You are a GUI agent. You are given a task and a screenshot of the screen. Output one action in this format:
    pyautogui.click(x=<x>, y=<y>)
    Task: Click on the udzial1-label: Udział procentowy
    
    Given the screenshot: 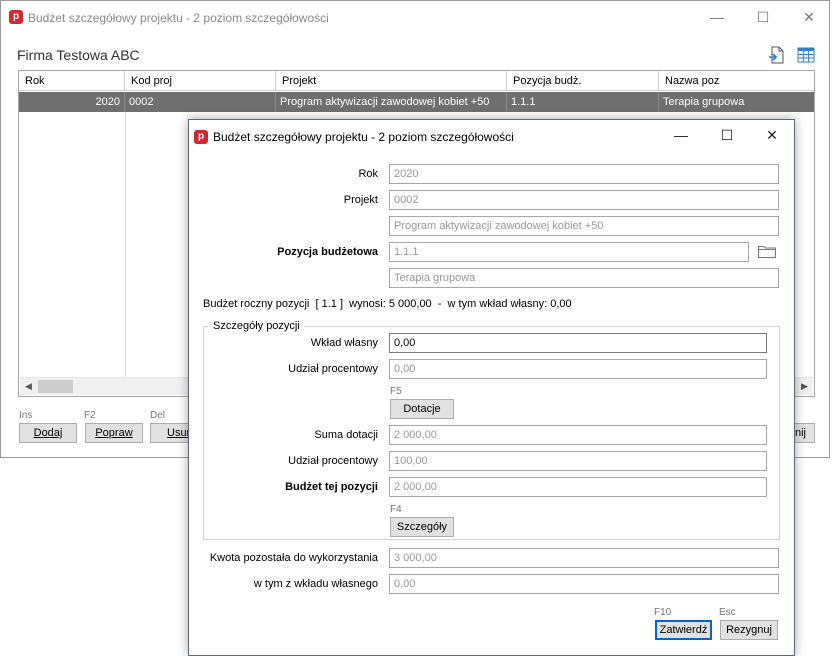 What is the action you would take?
    pyautogui.click(x=333, y=369)
    